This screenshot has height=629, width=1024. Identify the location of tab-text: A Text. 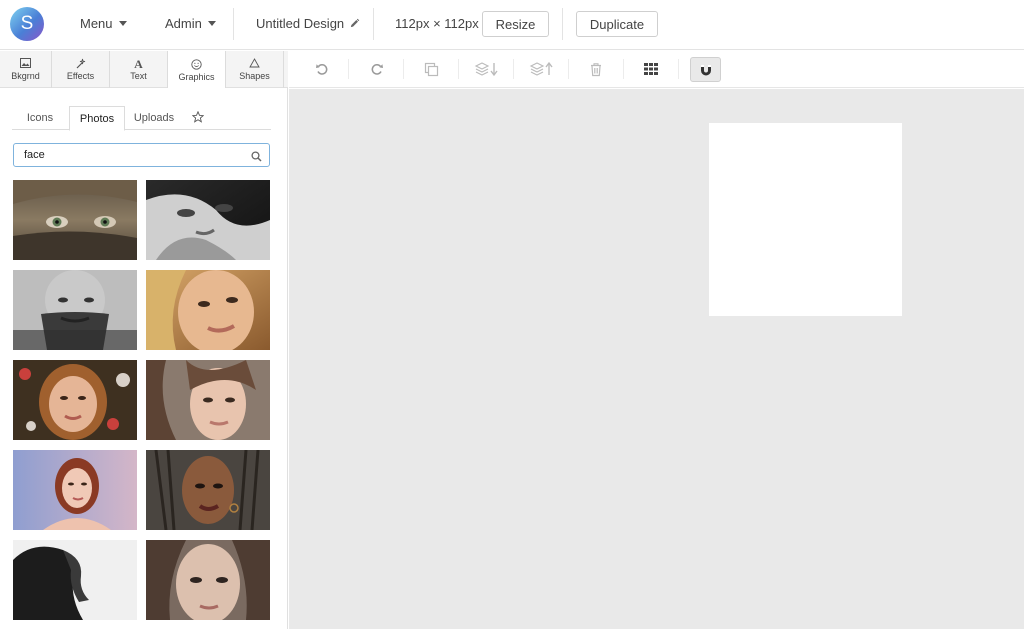
(139, 69).